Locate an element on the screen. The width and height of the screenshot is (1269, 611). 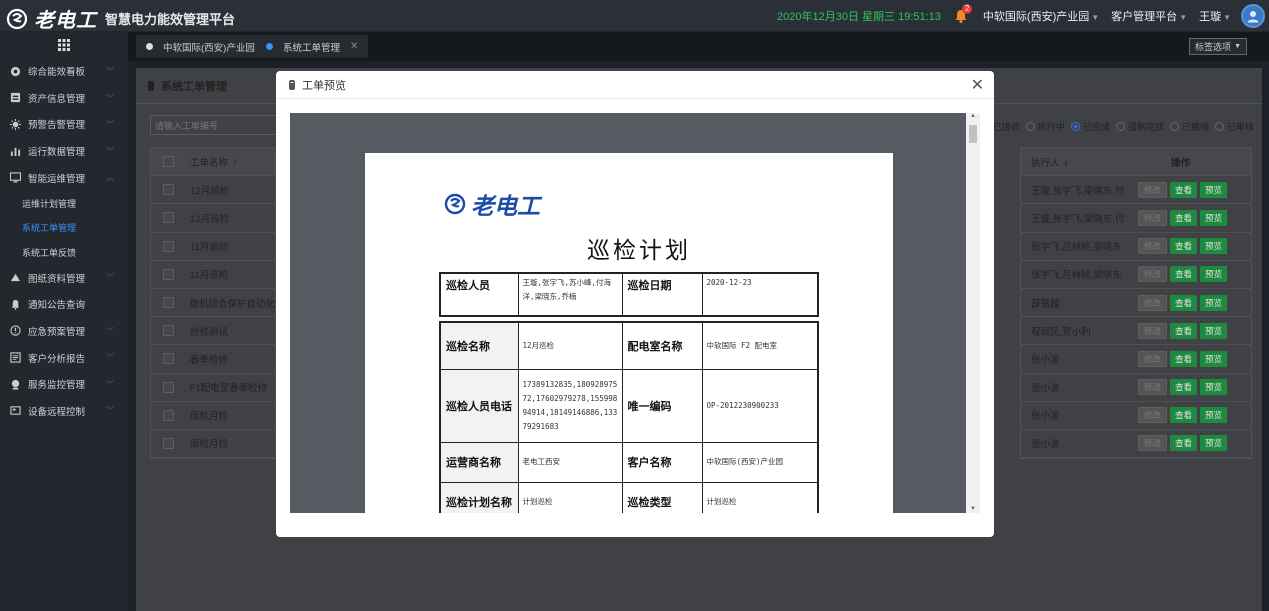
sidebar-item-remote-control: 设备远程控制 ﹀ is located at coordinates (64, 410).